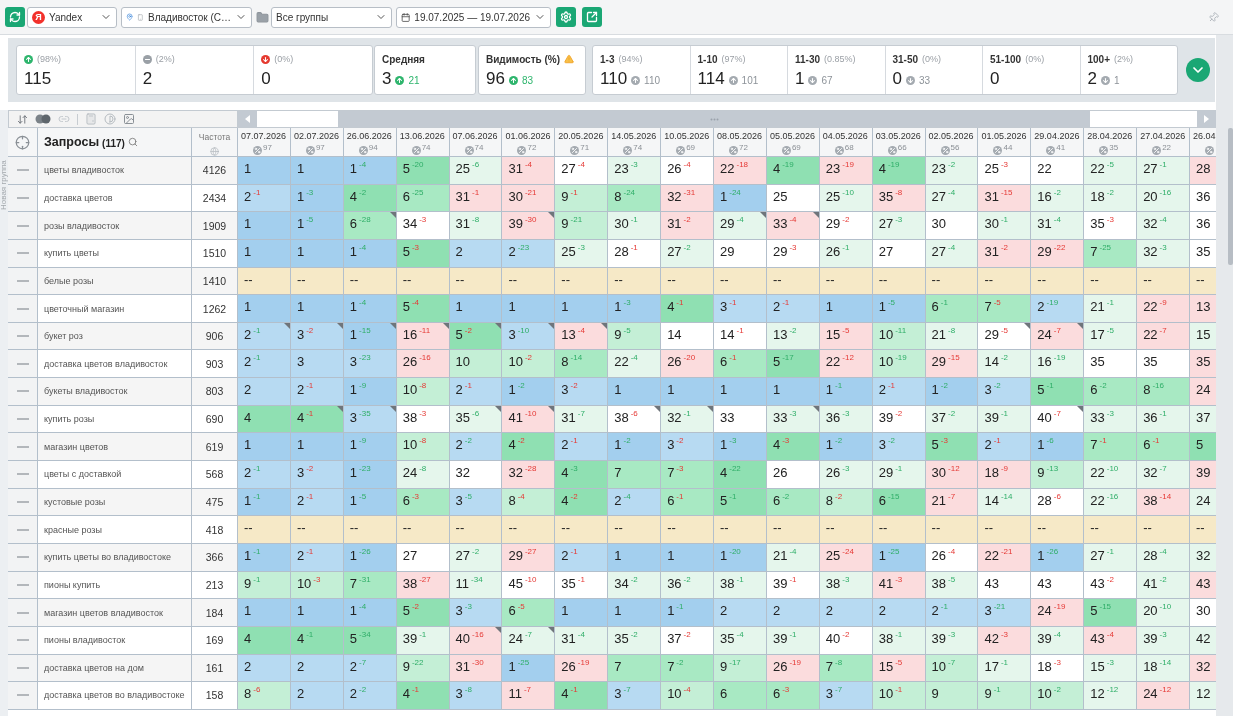 This screenshot has height=716, width=1233. Describe the element at coordinates (674, 362) in the screenshot. I see `rank-value: 26` at that location.